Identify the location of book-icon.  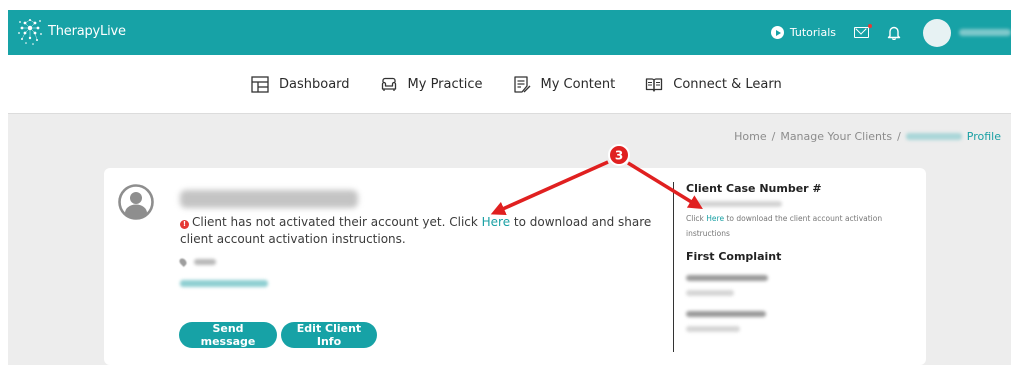
(654, 84).